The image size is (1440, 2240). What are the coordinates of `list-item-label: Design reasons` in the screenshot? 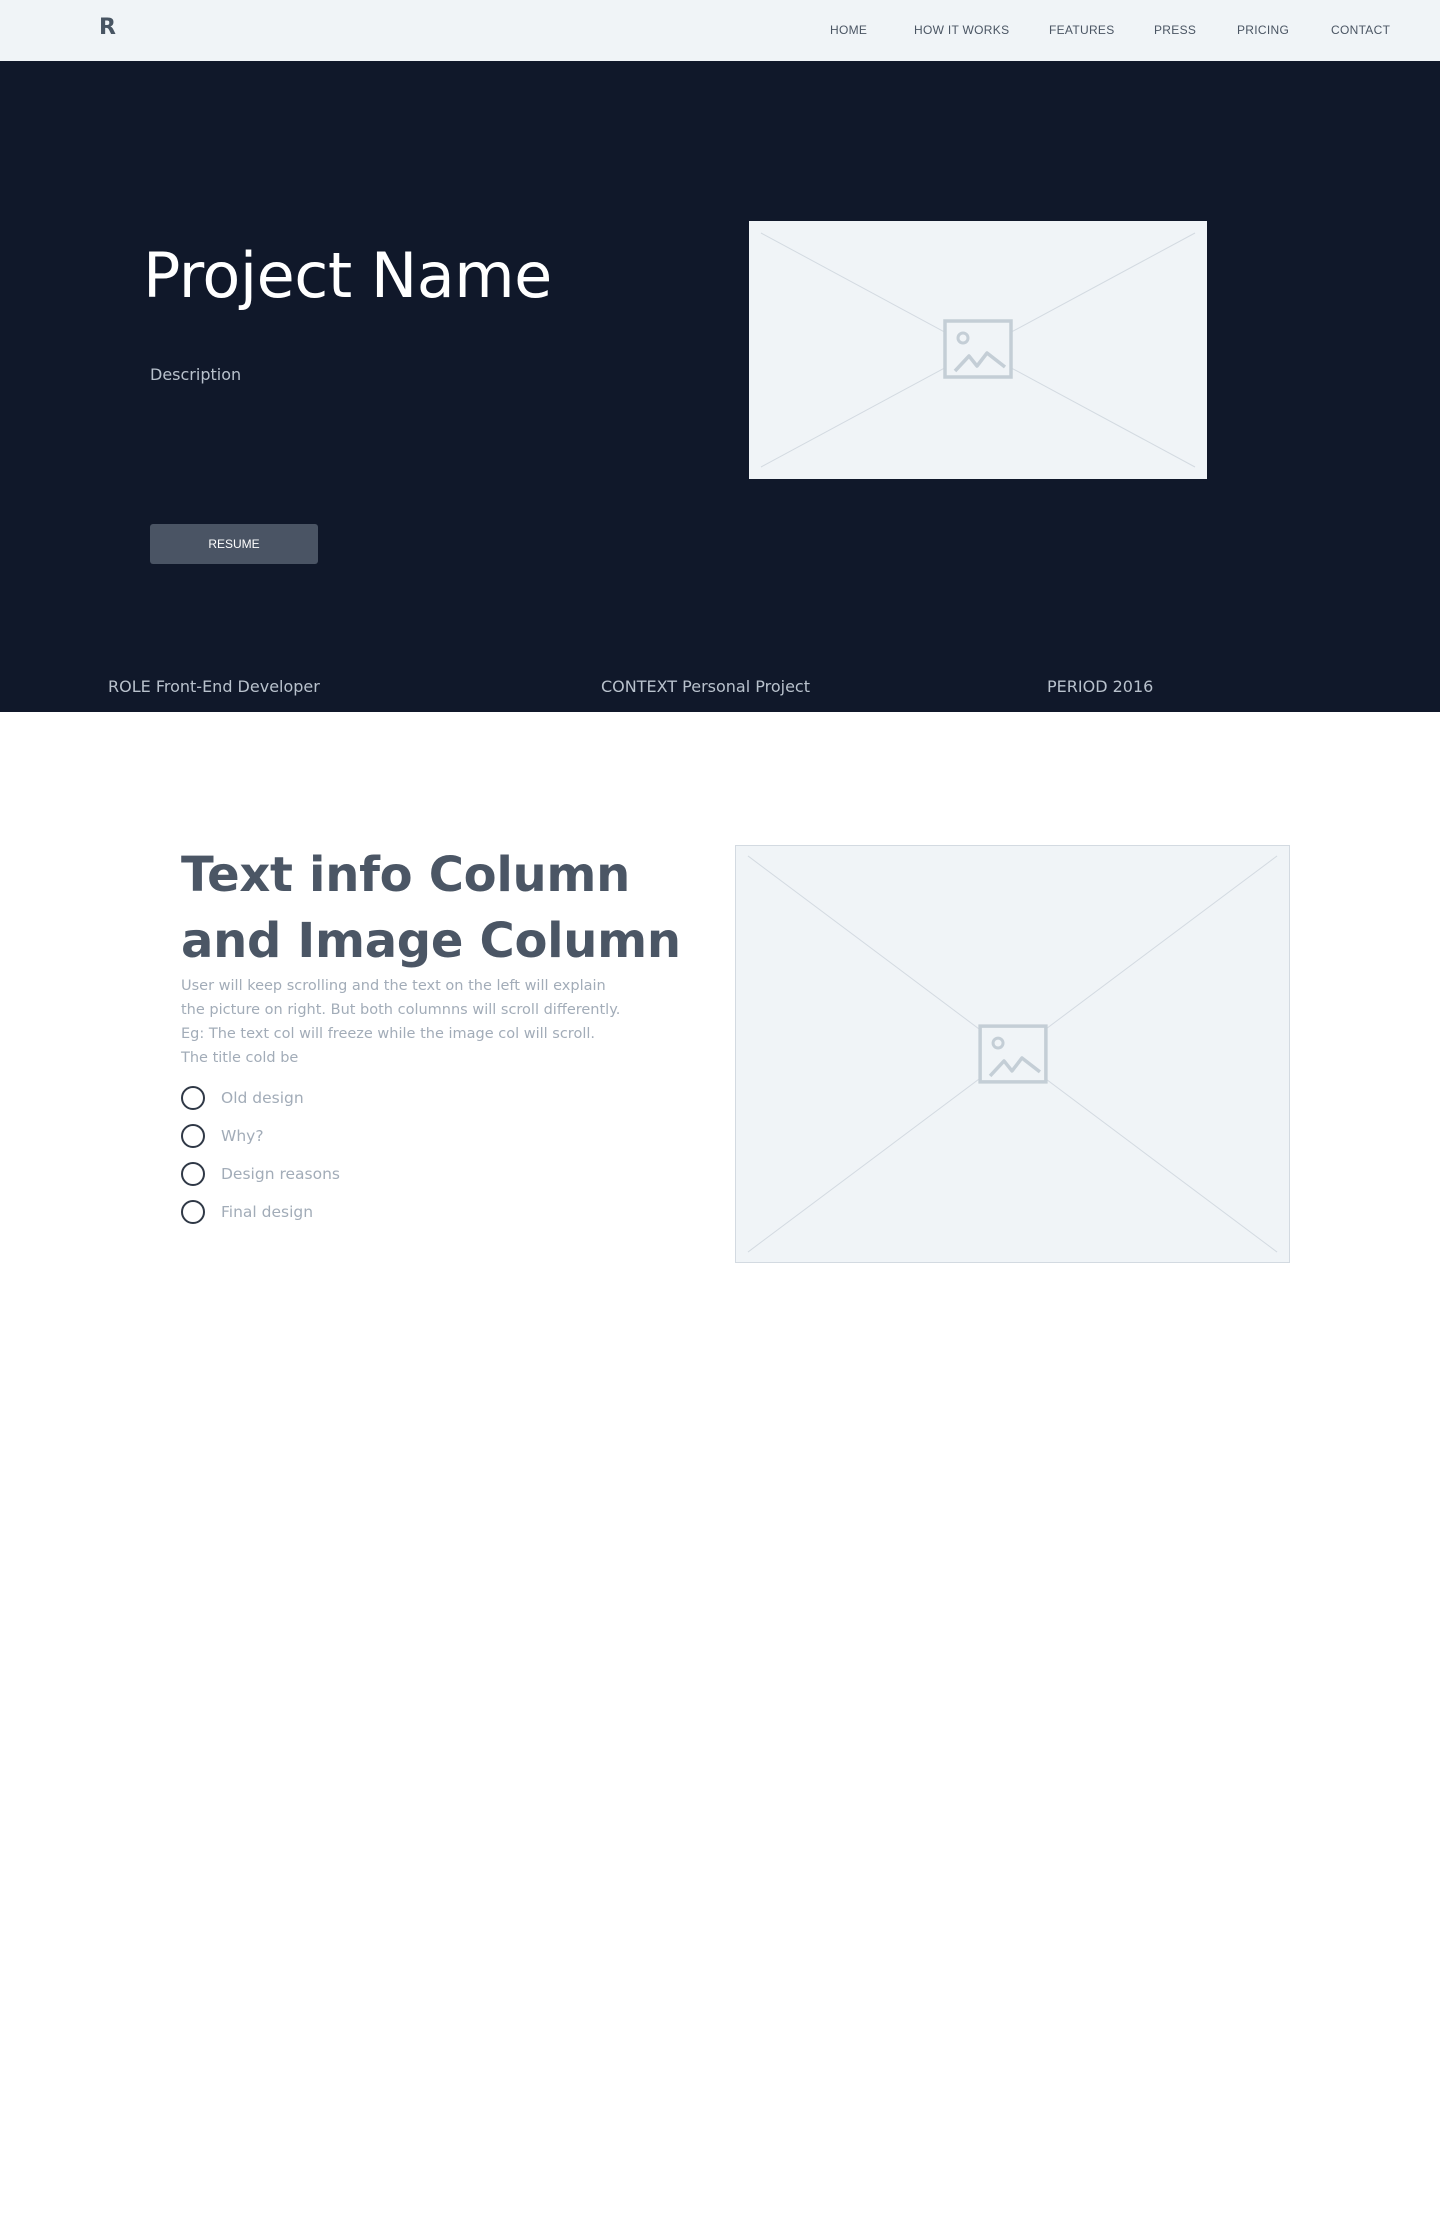 It's located at (280, 1174).